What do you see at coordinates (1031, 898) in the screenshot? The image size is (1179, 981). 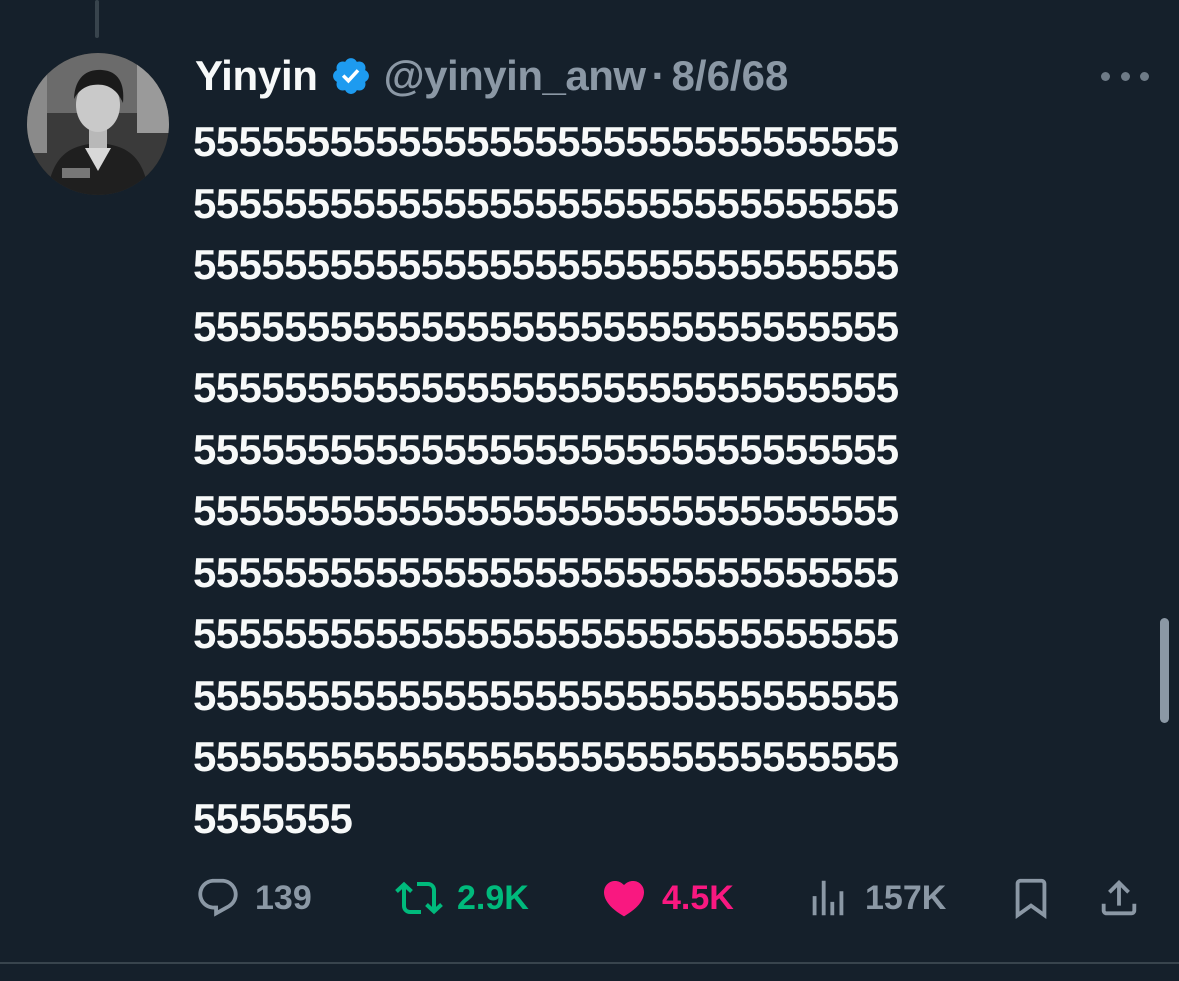 I see `bookmark-icon` at bounding box center [1031, 898].